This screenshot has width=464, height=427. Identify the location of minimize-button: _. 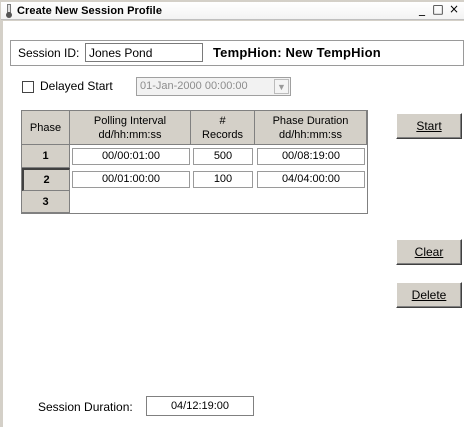
(422, 10).